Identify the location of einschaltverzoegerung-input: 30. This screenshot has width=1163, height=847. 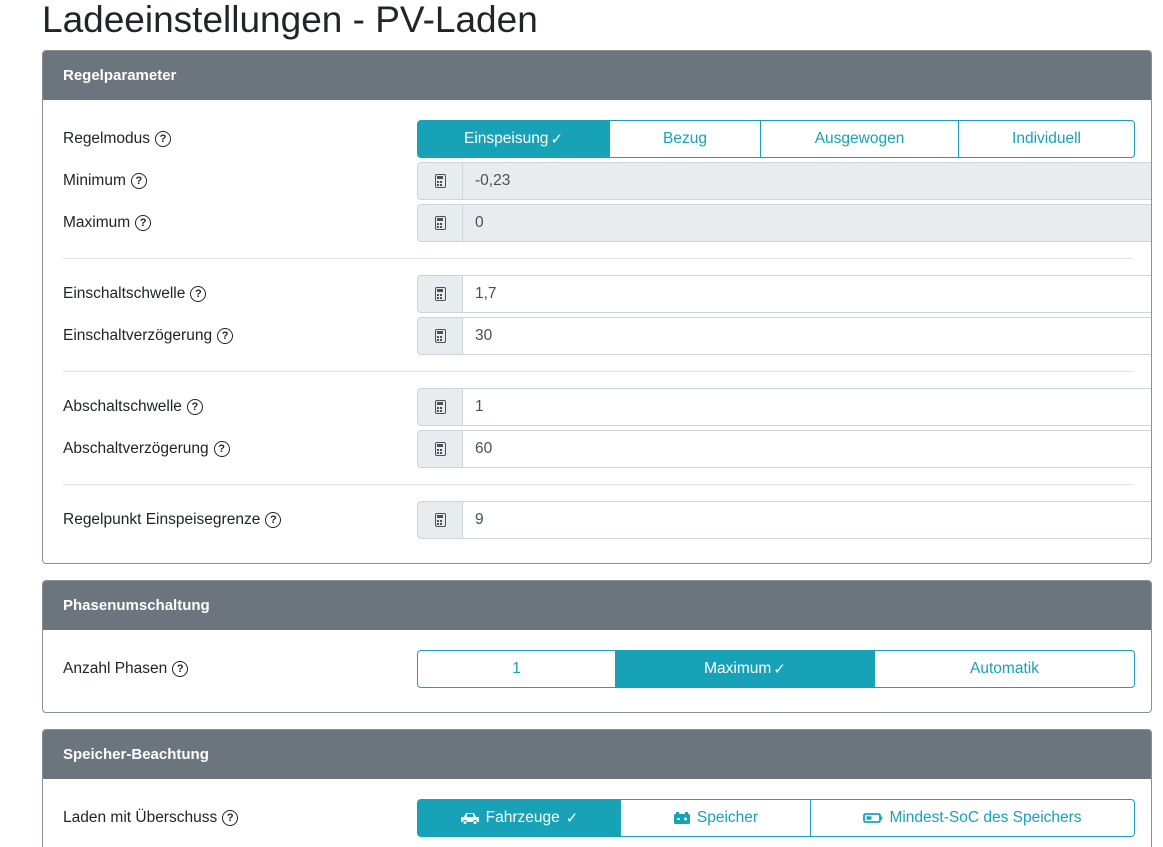
(807, 336).